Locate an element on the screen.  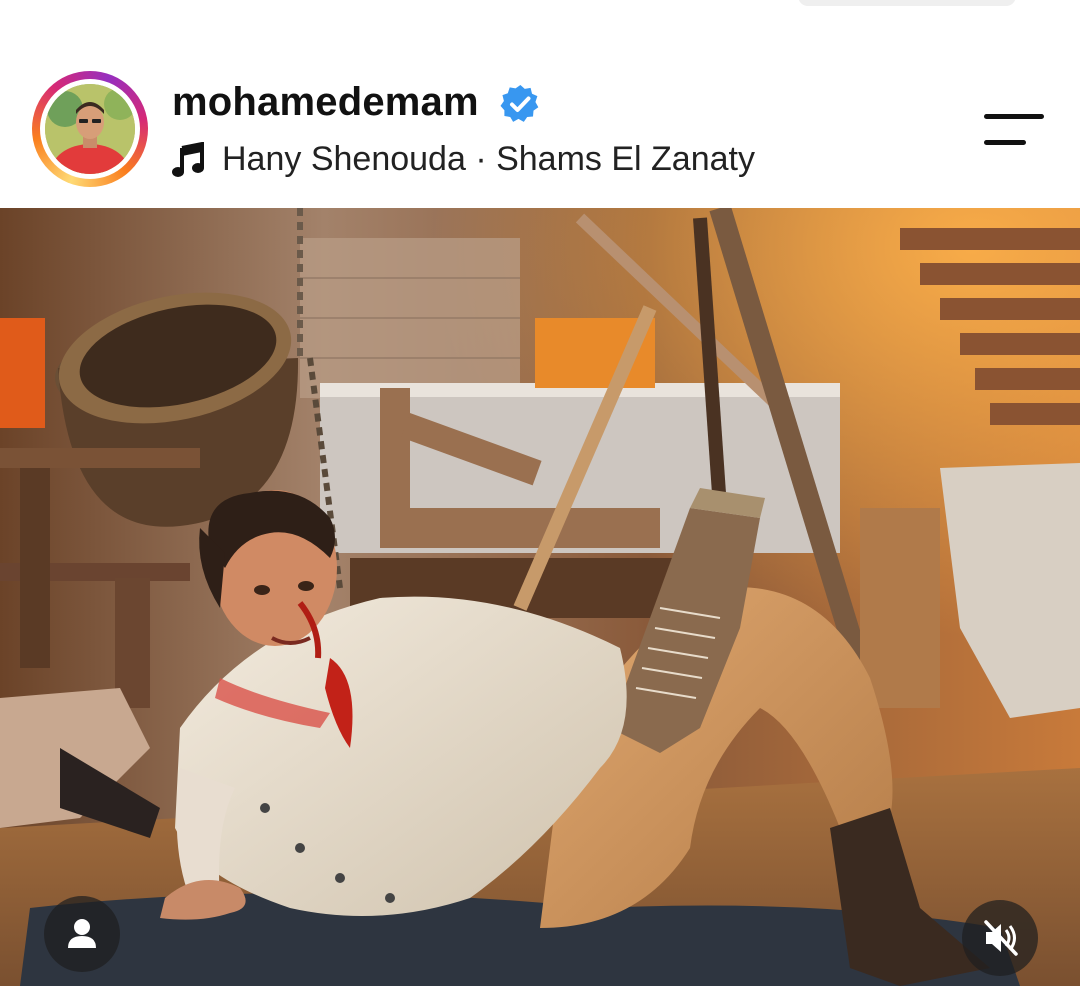
tagged-user-icon is located at coordinates (82, 933).